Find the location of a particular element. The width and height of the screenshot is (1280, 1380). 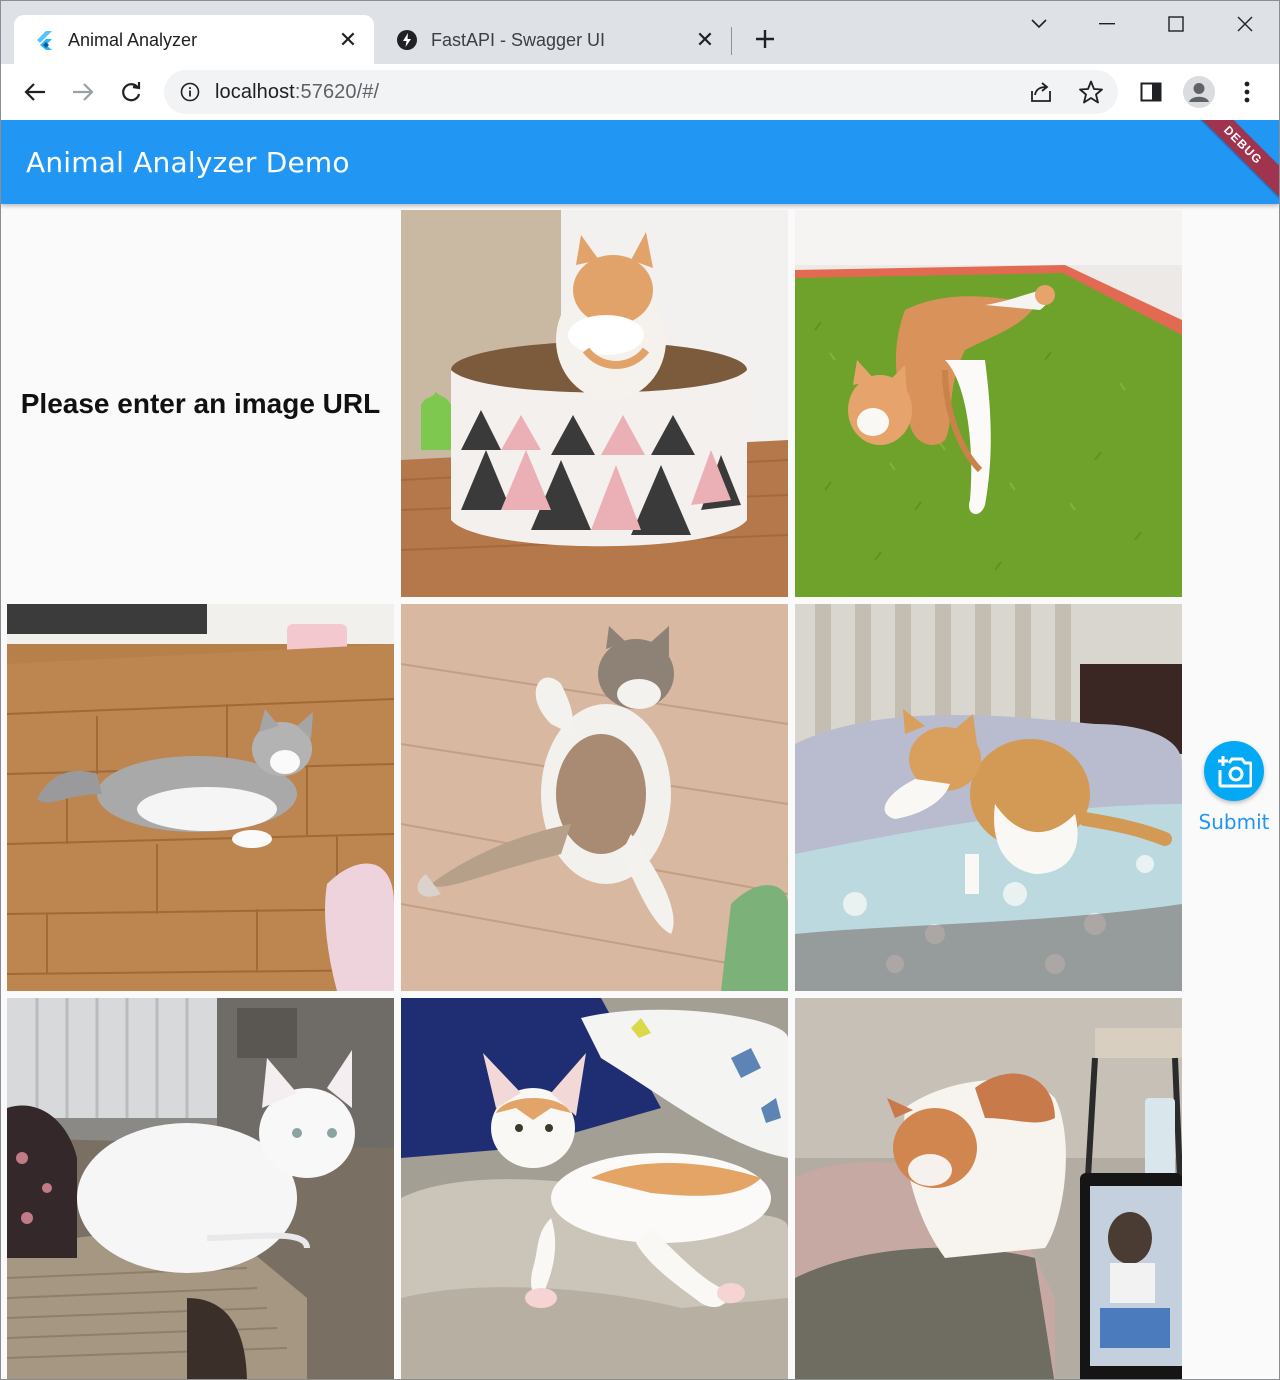

new-tab-button is located at coordinates (765, 39).